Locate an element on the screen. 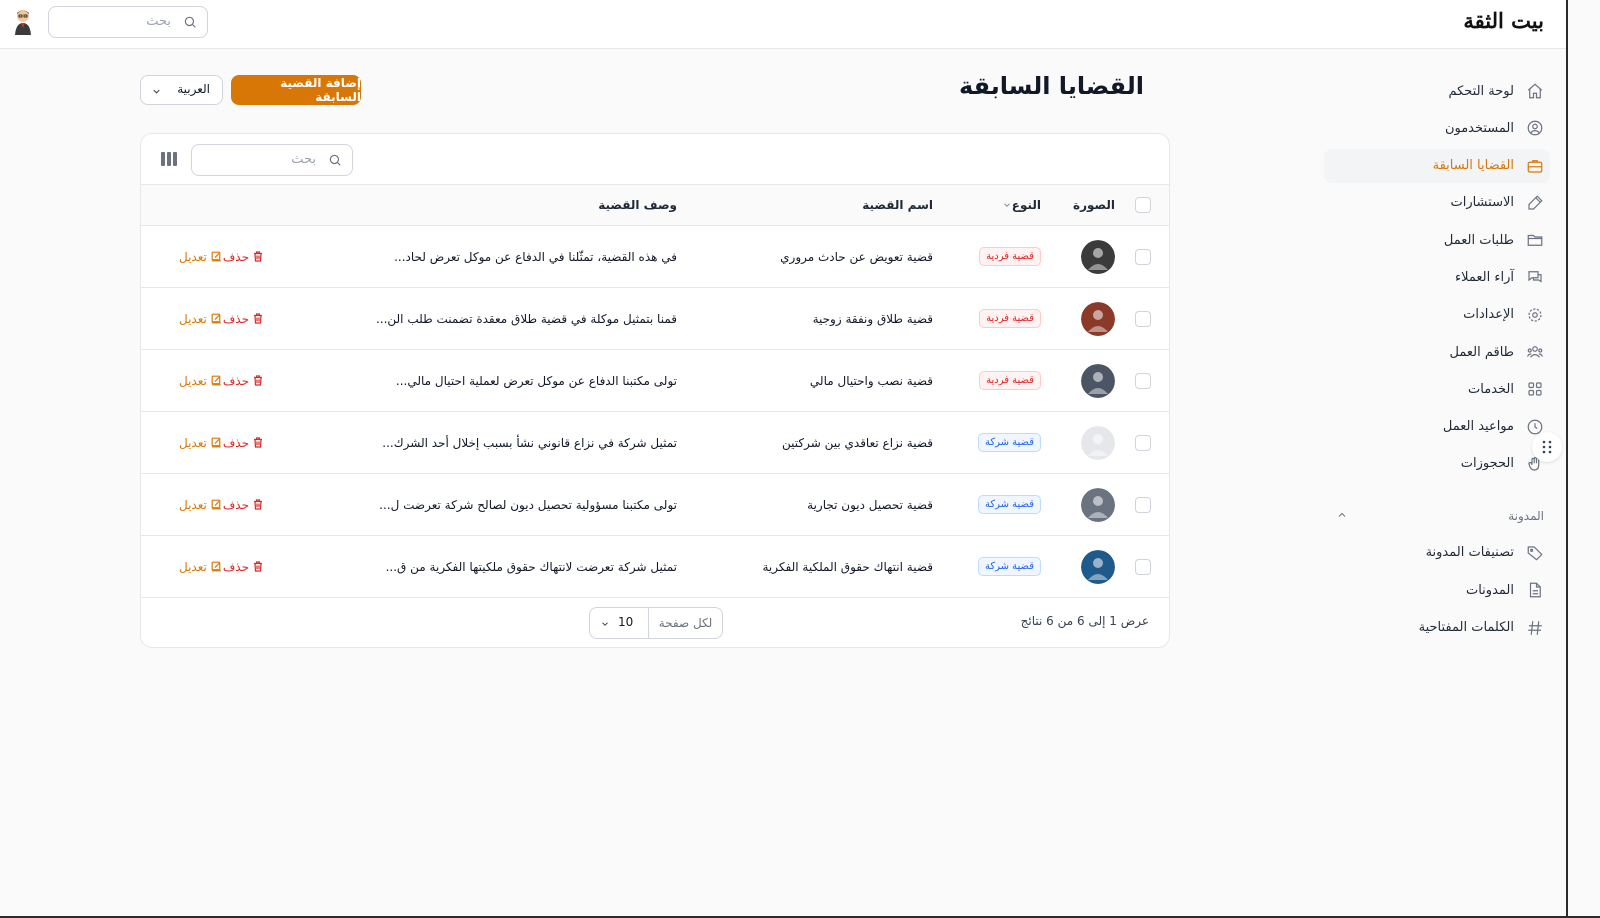 The width and height of the screenshot is (1600, 918). squares-icon is located at coordinates (1535, 389).